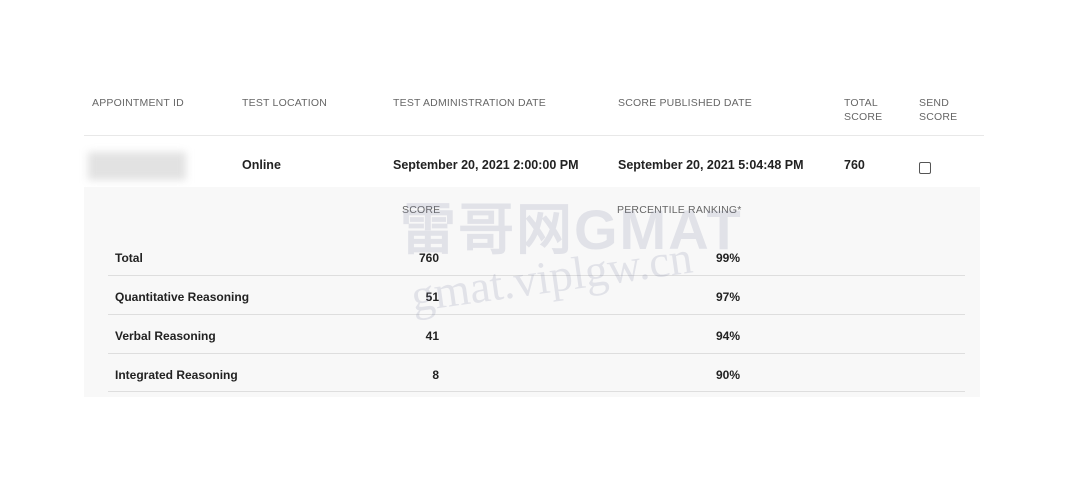 The height and width of the screenshot is (500, 1080). I want to click on header-appointment-id: APPOINTMENT ID, so click(138, 103).